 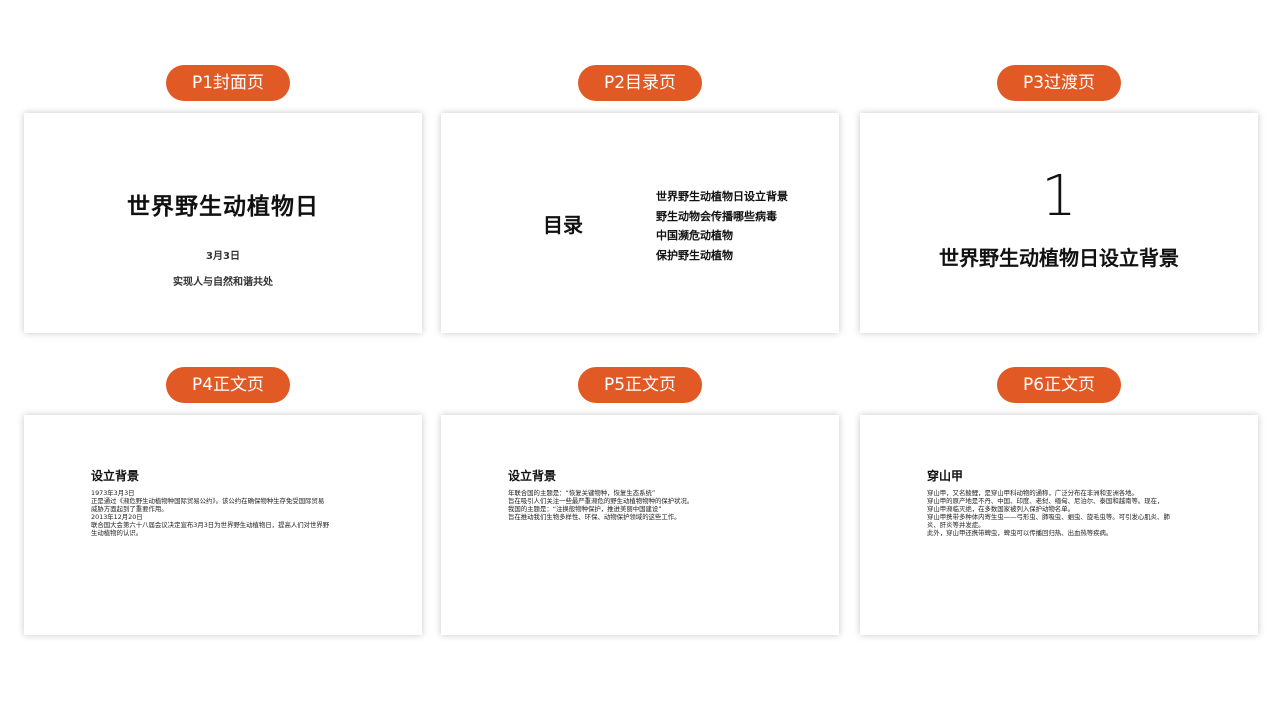 I want to click on toc-item: 世界野生动植物日设立背景, so click(x=722, y=196).